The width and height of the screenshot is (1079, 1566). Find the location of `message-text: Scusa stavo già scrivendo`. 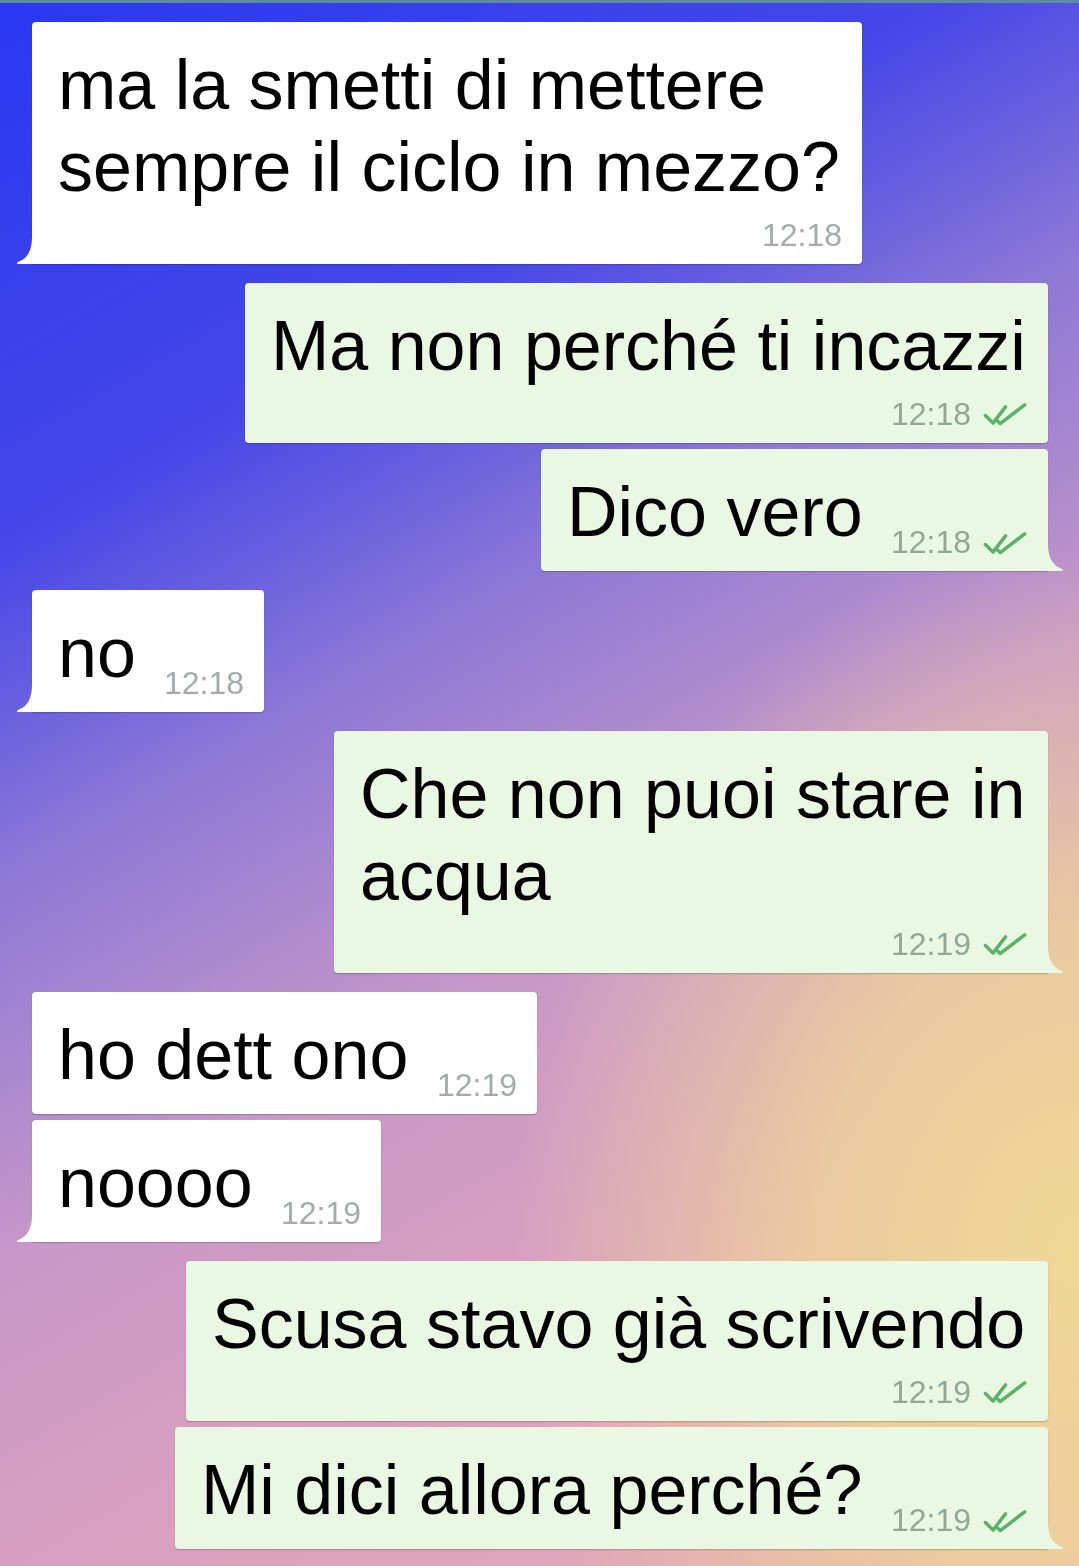

message-text: Scusa stavo già scrivendo is located at coordinates (619, 1324).